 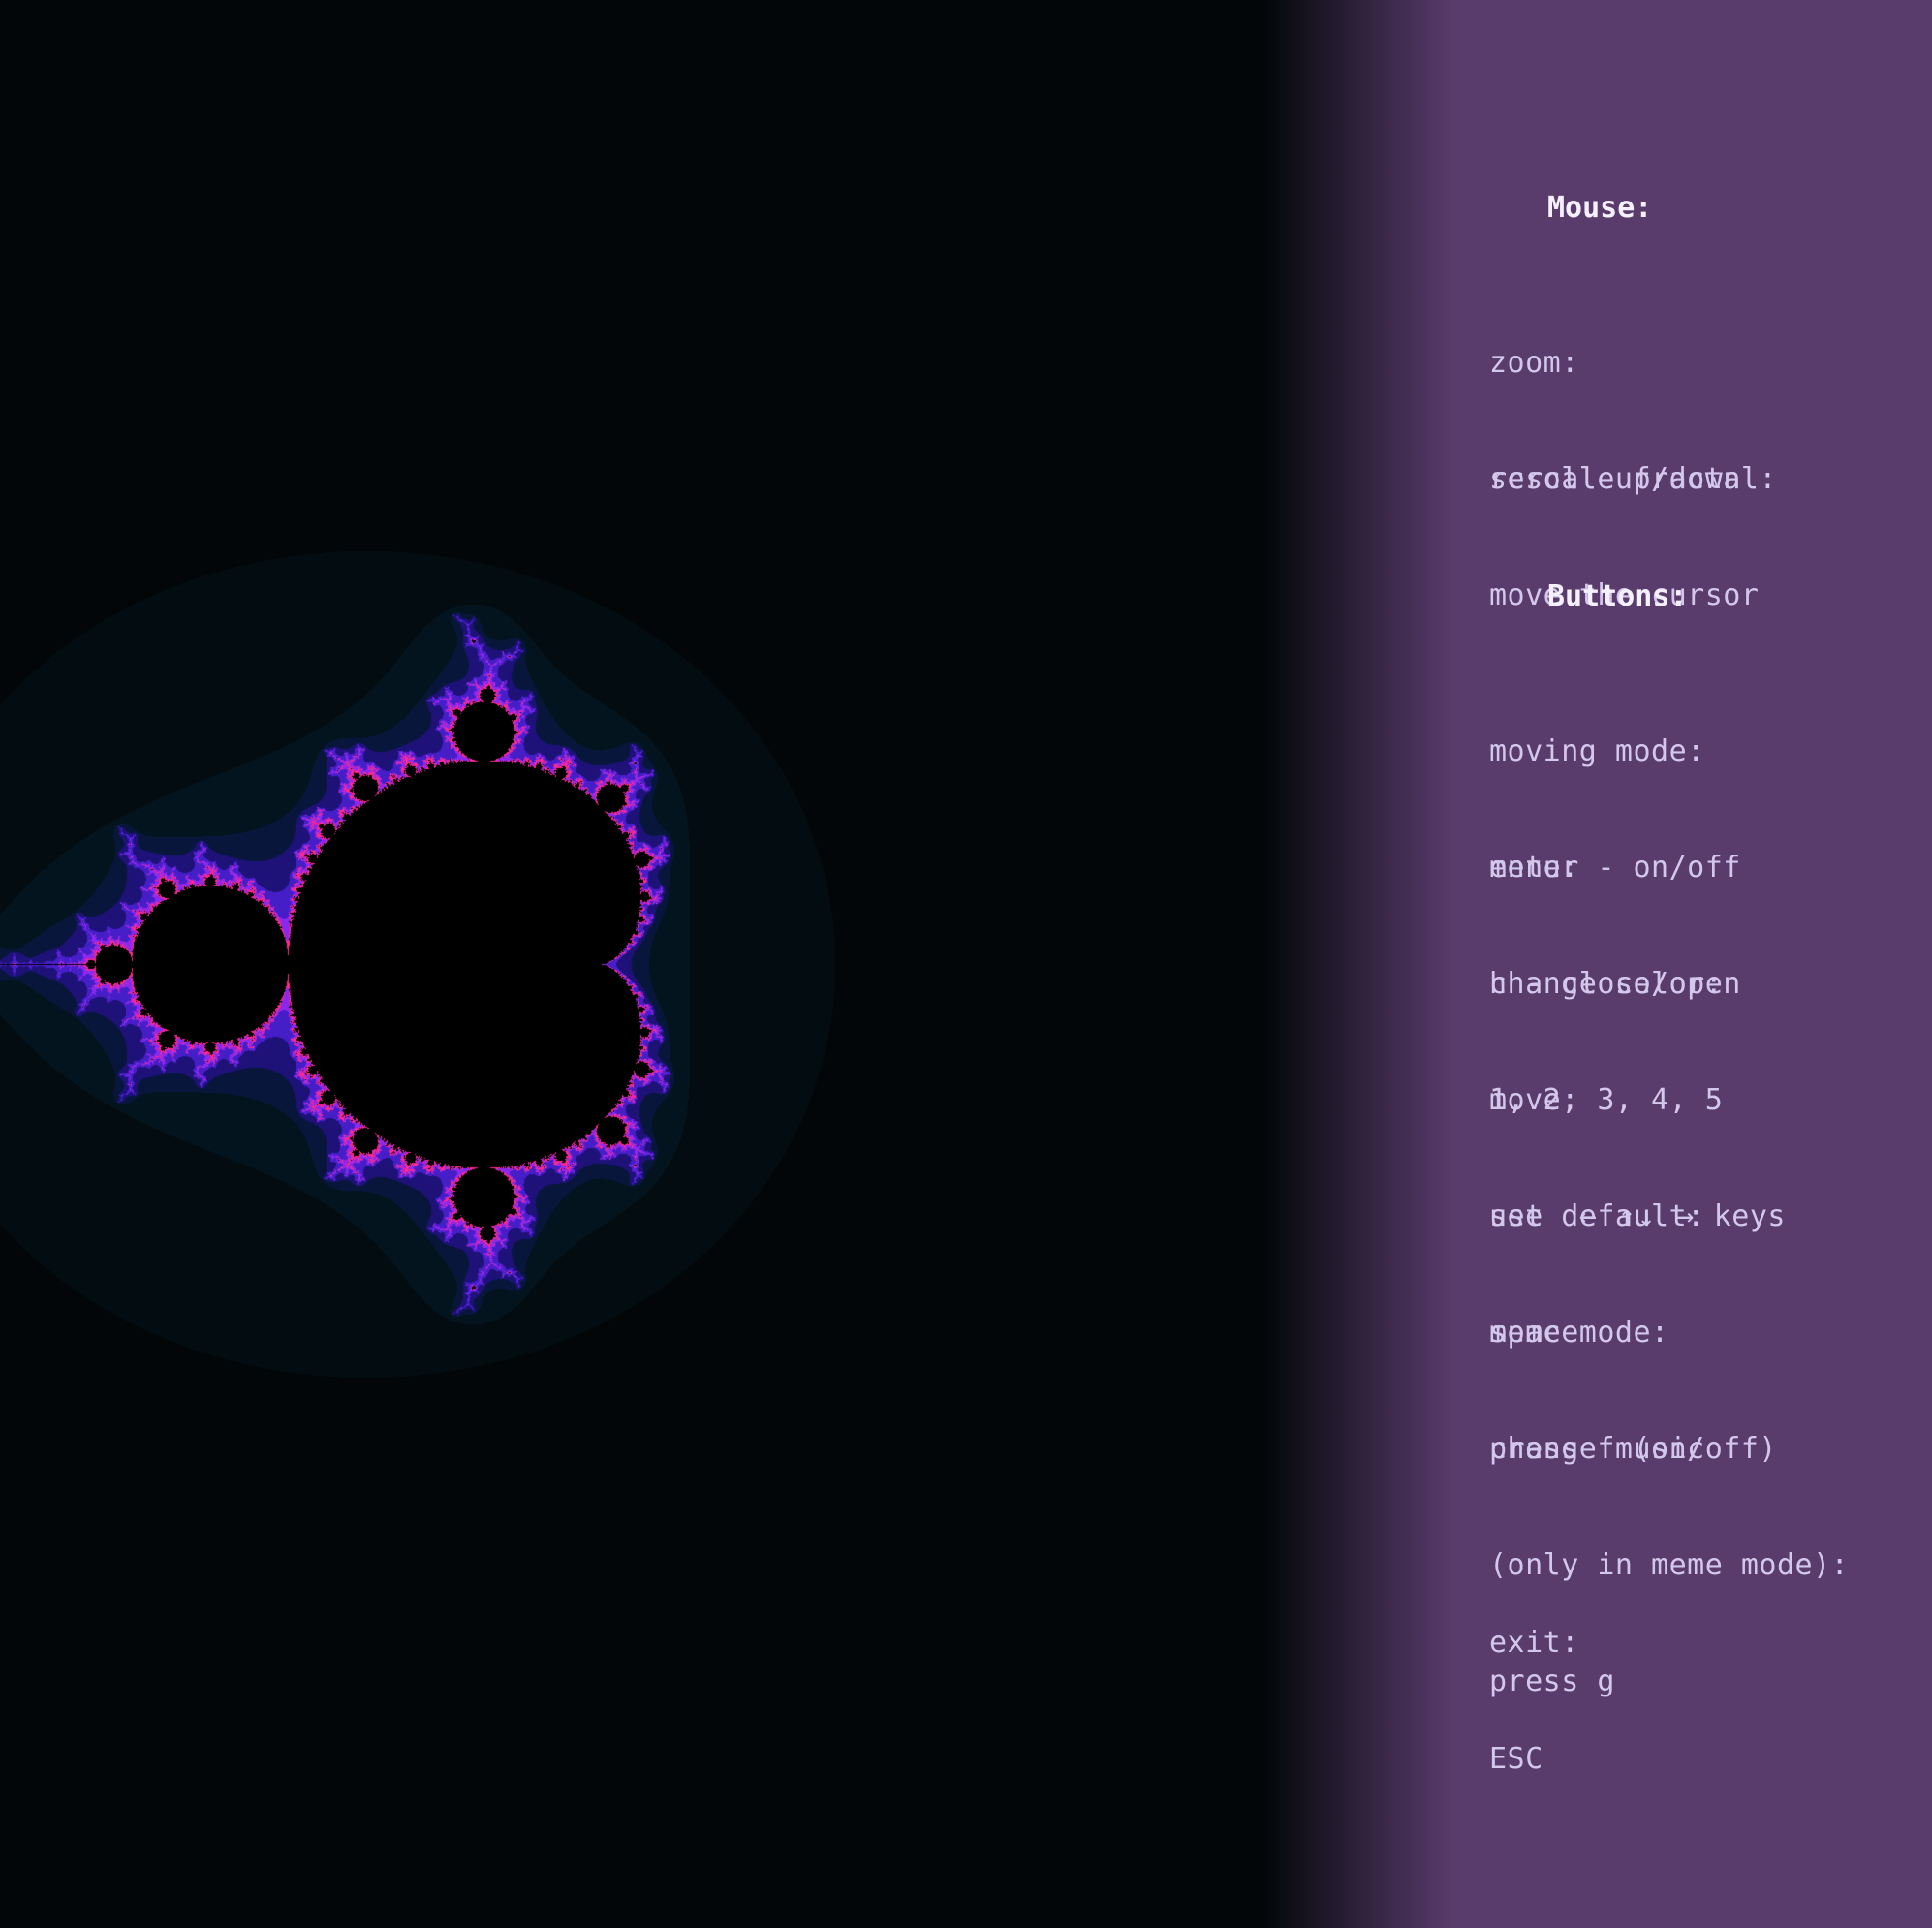 What do you see at coordinates (1600, 208) in the screenshot?
I see `mouse-heading: Mouse:` at bounding box center [1600, 208].